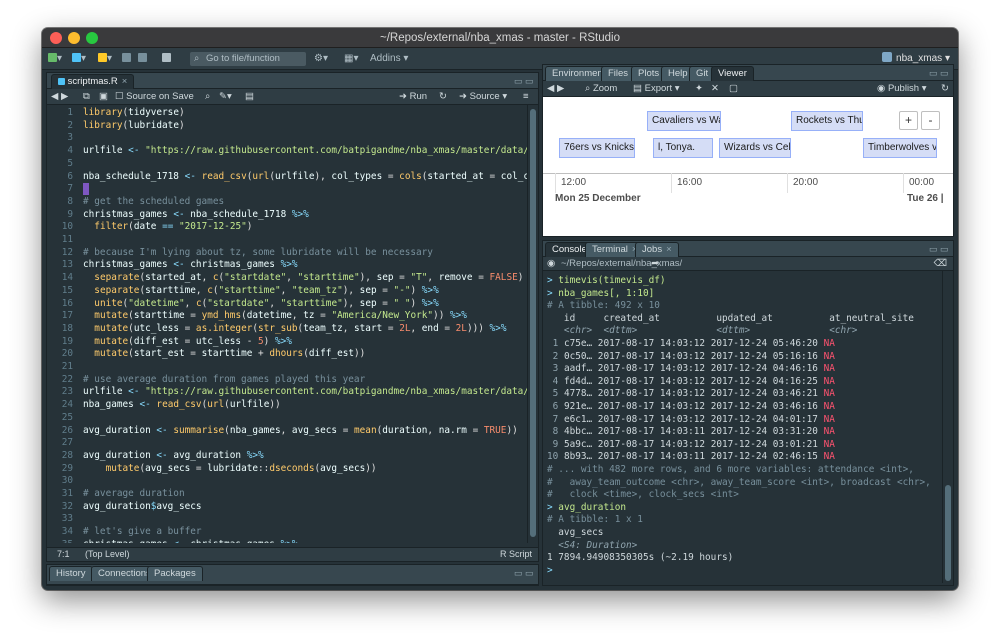 This screenshot has height=644, width=1000. What do you see at coordinates (902, 89) in the screenshot?
I see `publish-button: ◉ Publish ▾` at bounding box center [902, 89].